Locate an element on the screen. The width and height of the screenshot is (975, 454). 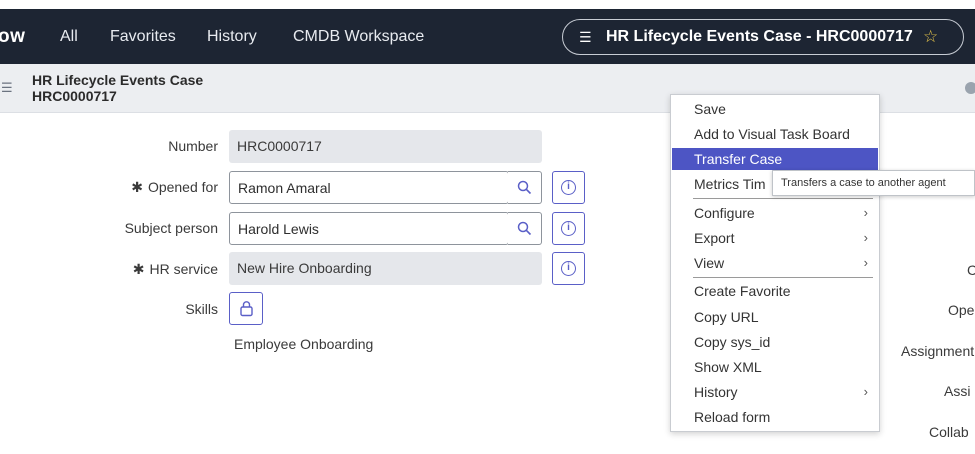
skills-label: Skills is located at coordinates (201, 309).